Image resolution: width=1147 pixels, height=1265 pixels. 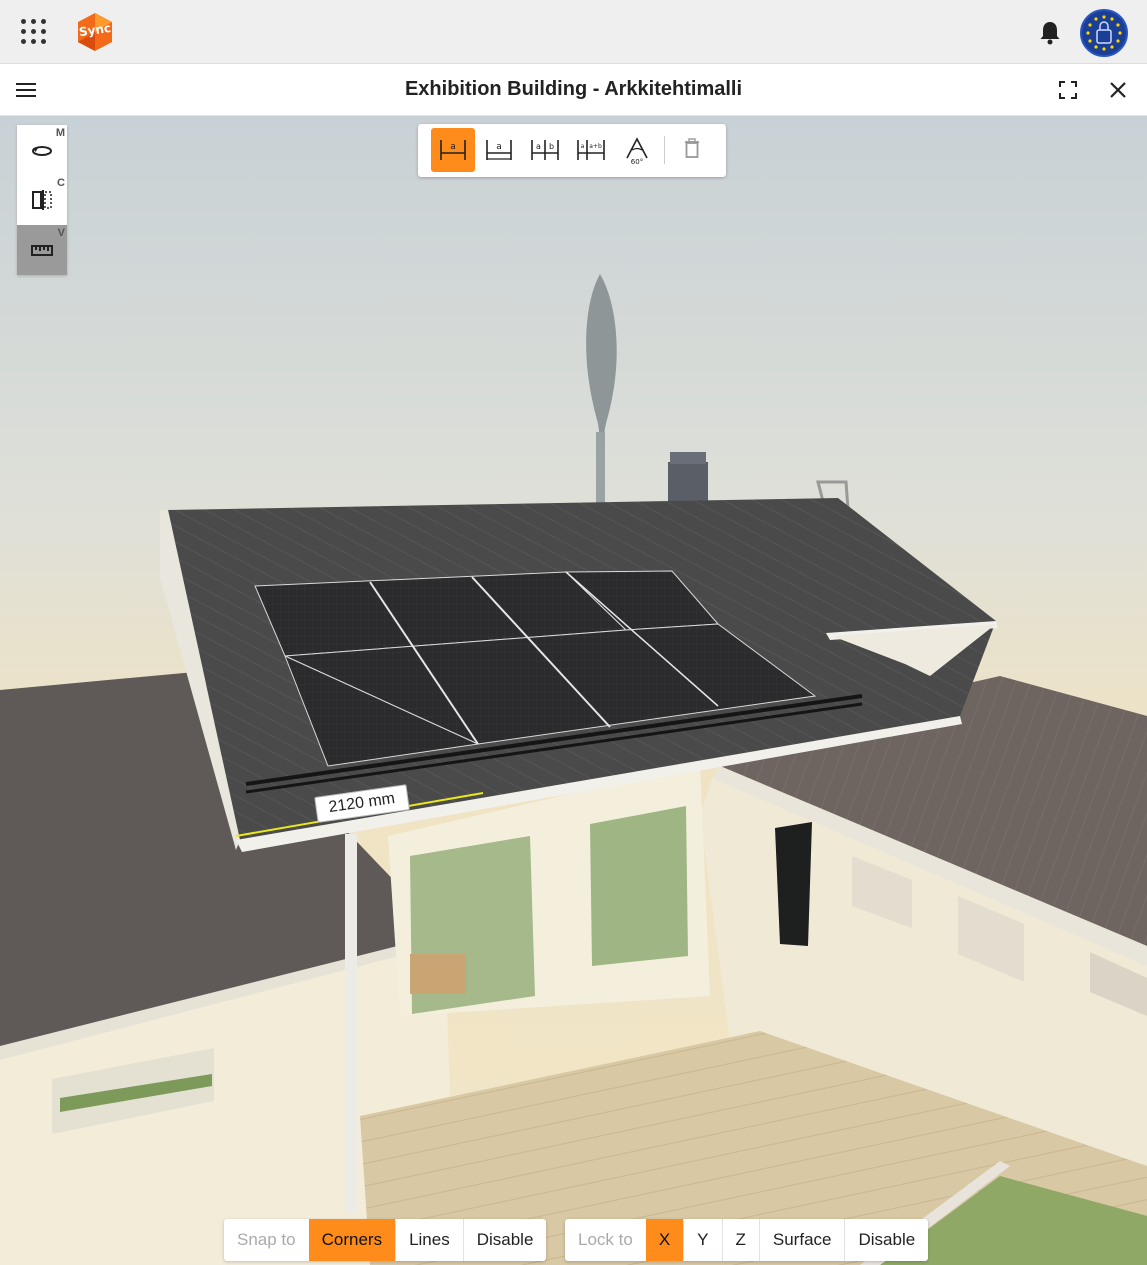 I want to click on tool-column: M C V, so click(x=42, y=200).